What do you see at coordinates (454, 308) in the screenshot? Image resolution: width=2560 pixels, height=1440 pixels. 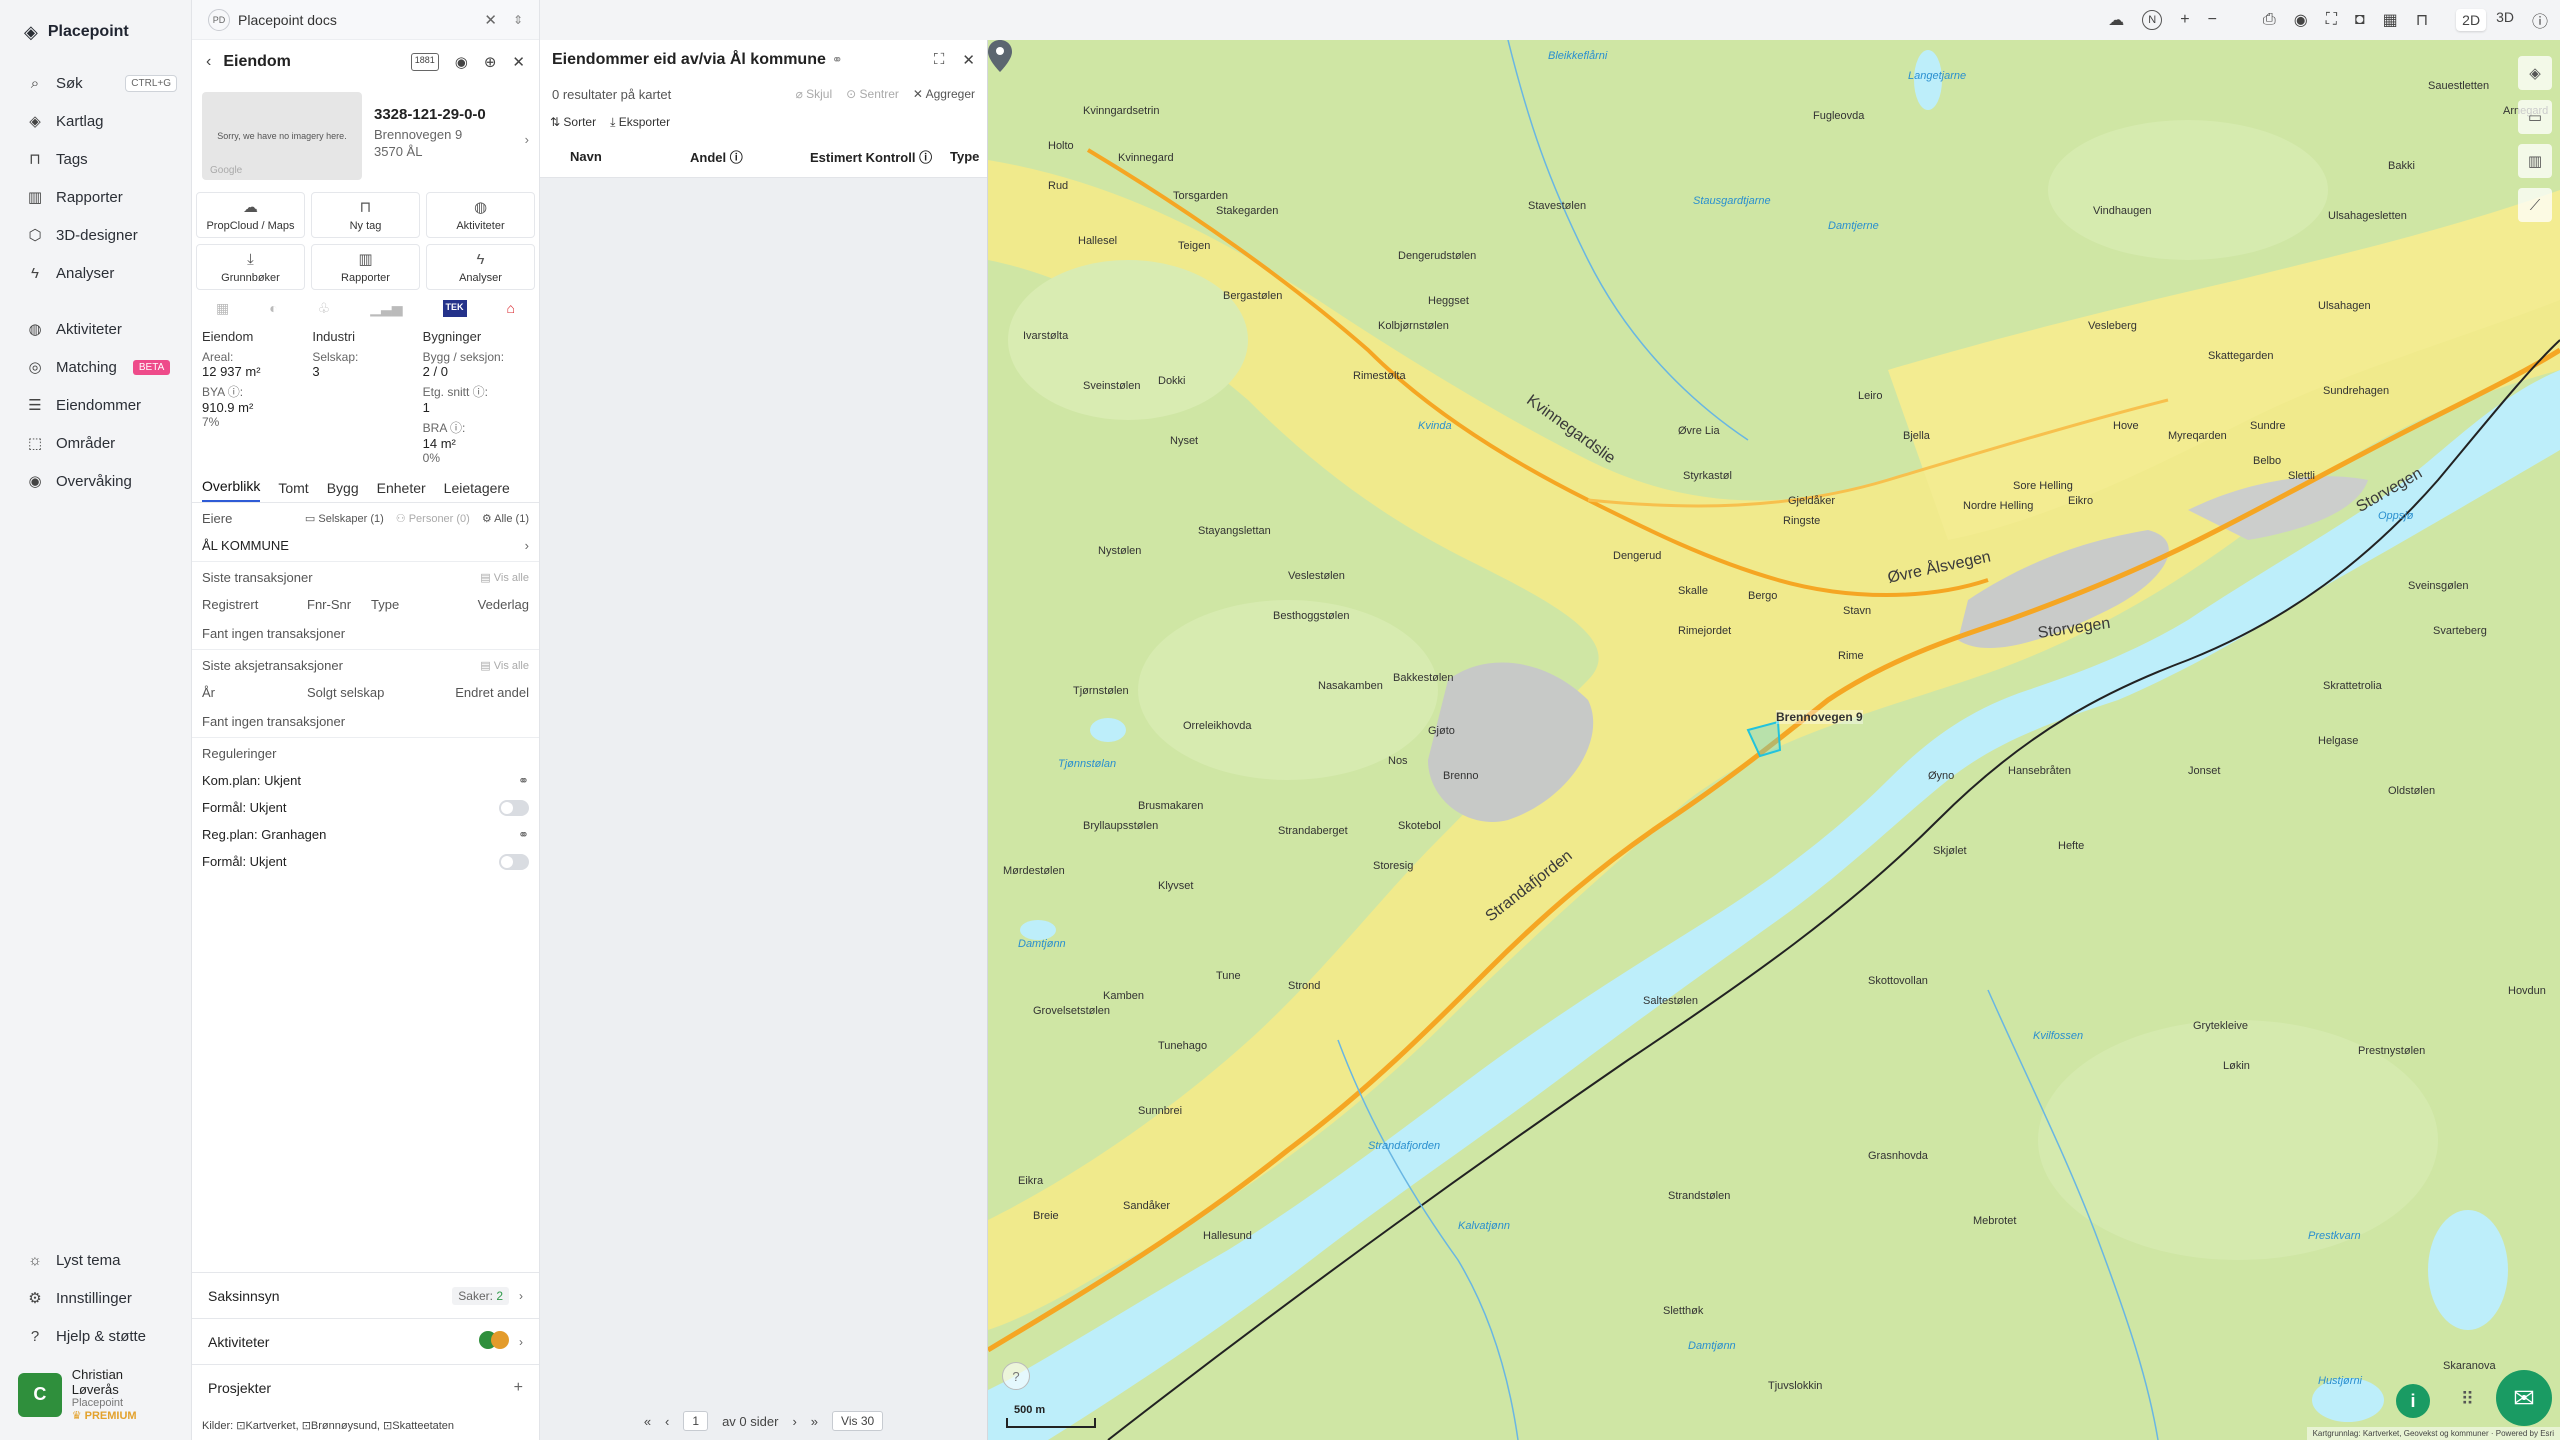 I see `tek-icon: TEK` at bounding box center [454, 308].